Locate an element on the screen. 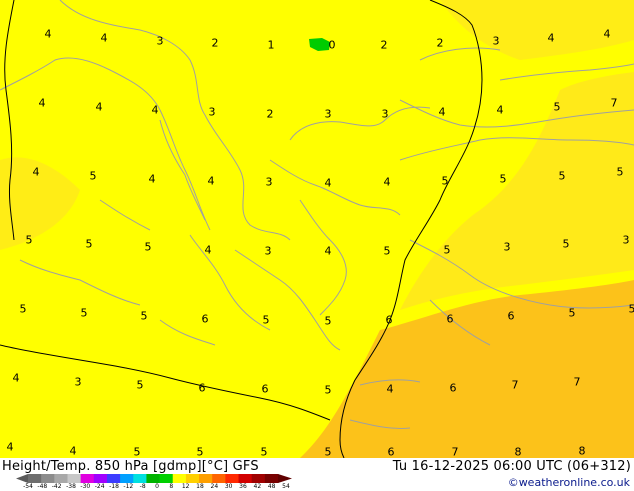 The width and height of the screenshot is (634, 491). colorbar-tick-label: -48 is located at coordinates (42, 487).